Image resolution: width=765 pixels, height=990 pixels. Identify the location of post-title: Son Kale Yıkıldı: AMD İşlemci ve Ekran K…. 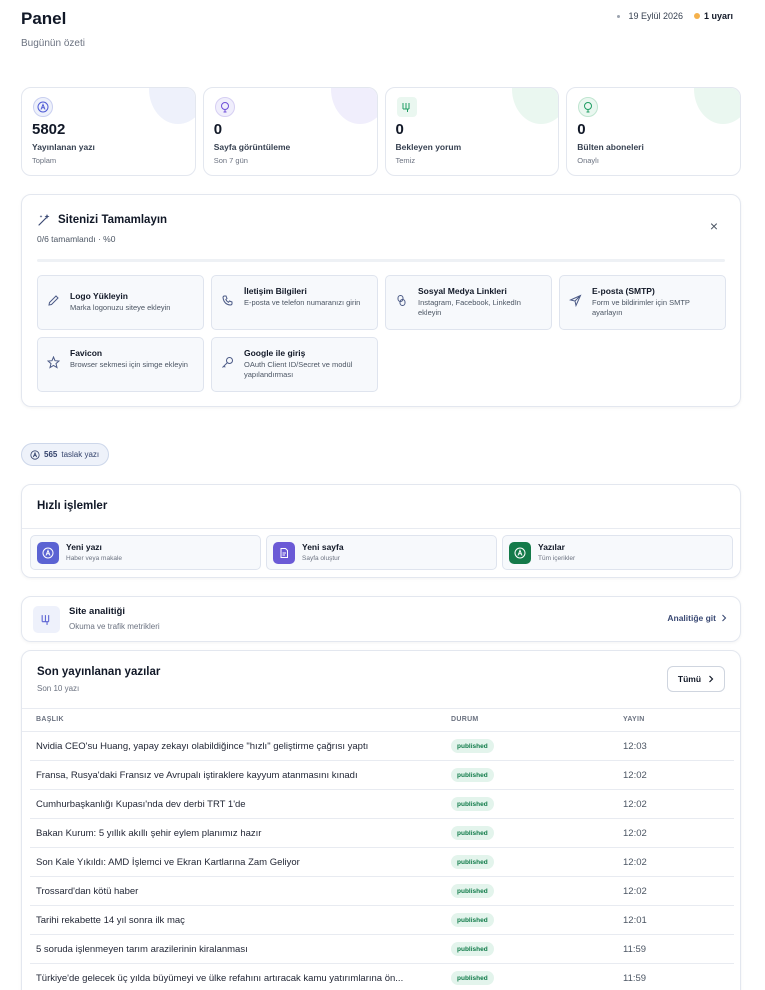
(168, 862).